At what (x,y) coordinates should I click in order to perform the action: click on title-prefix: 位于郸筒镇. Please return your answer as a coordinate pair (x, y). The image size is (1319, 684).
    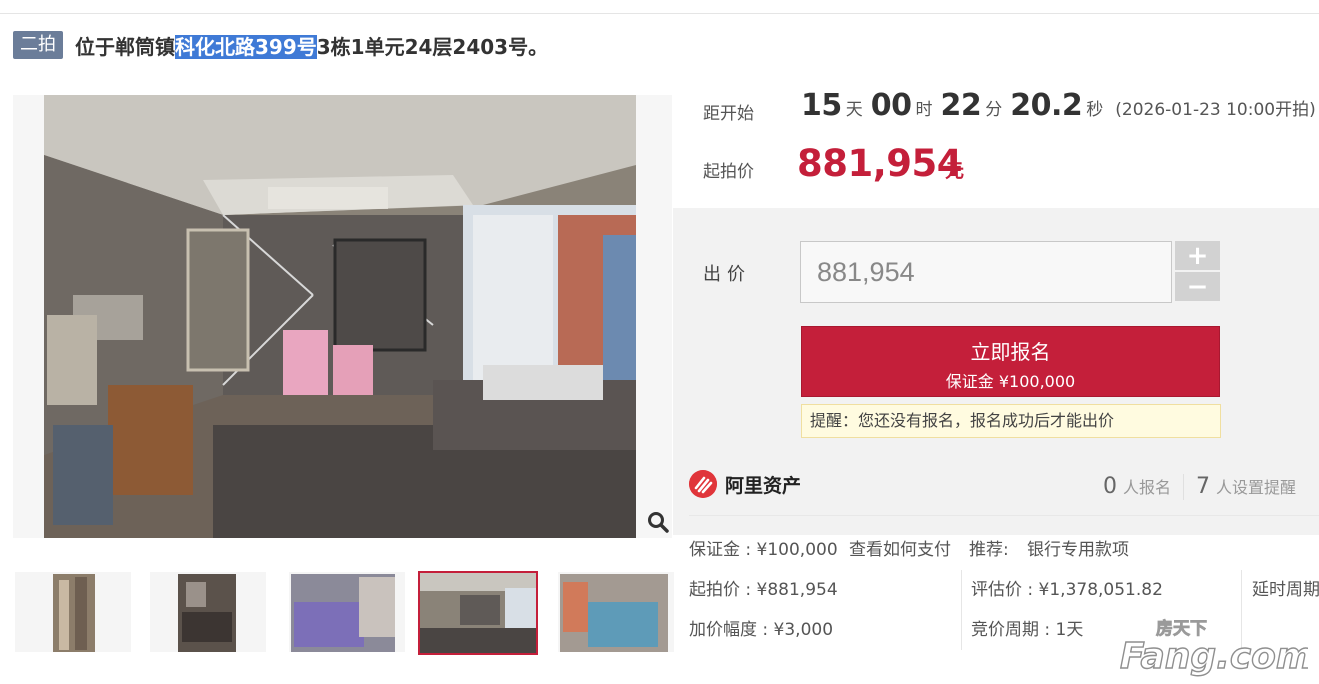
    Looking at the image, I should click on (125, 46).